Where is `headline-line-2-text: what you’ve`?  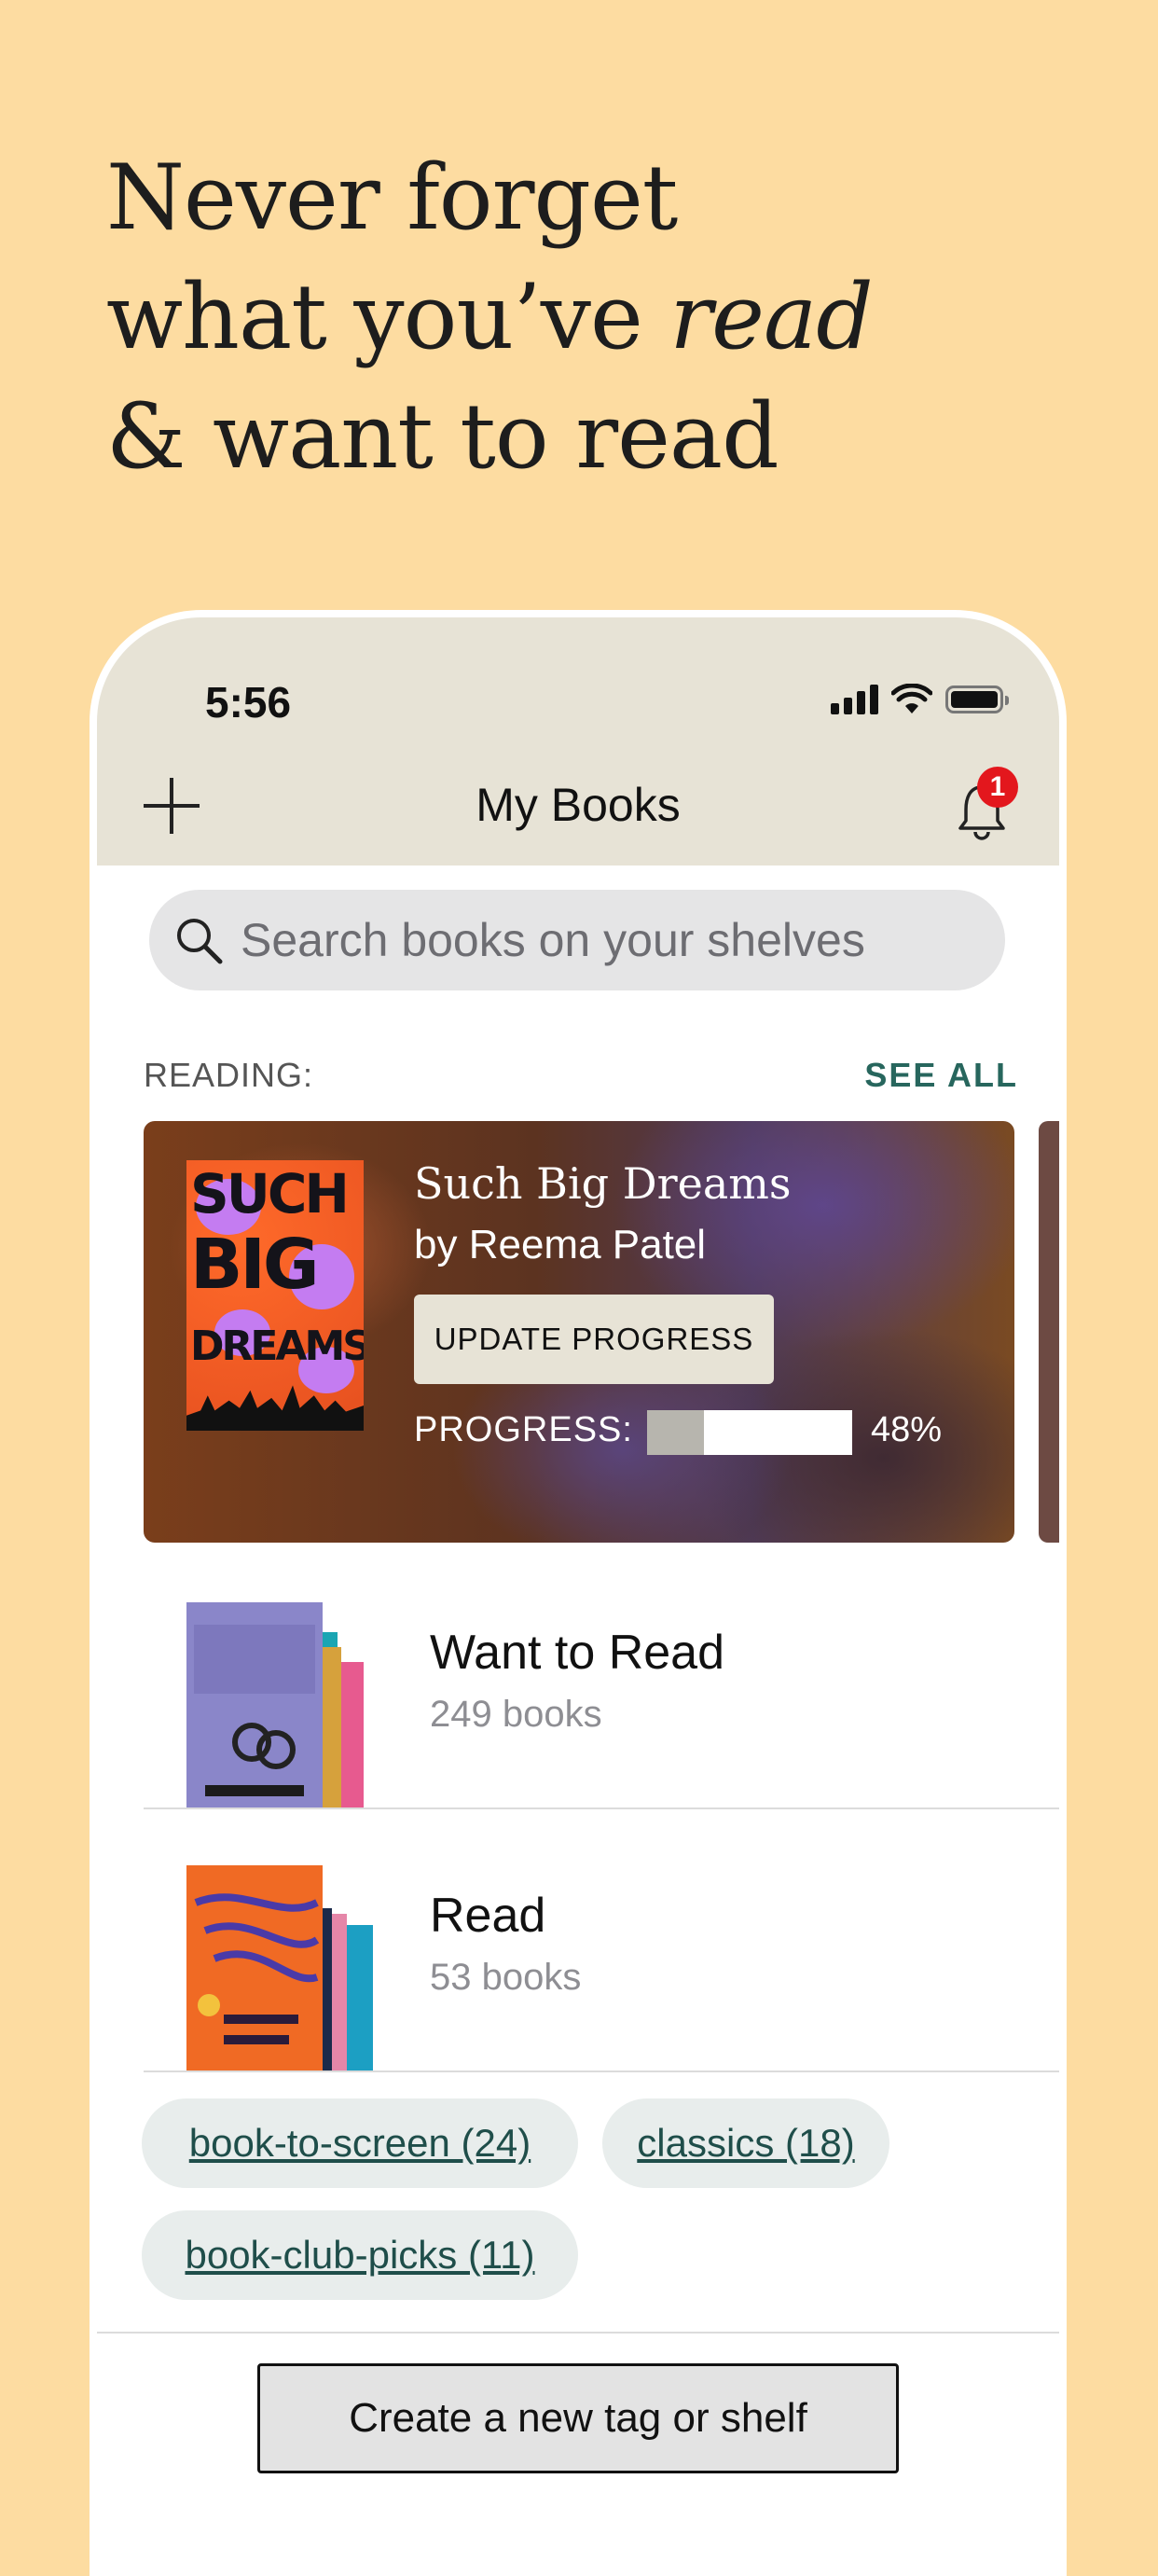 headline-line-2-text: what you’ve is located at coordinates (388, 317).